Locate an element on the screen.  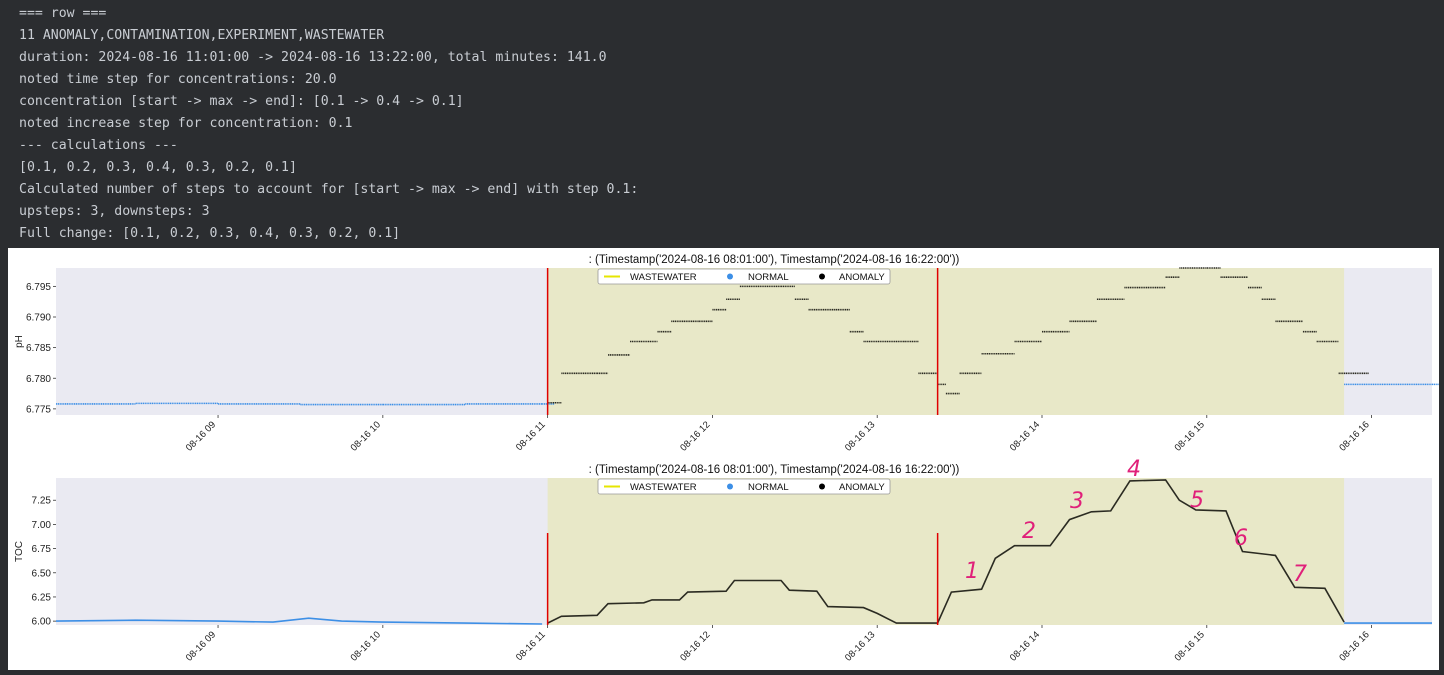
y-tick-label: 6.75 is located at coordinates (42, 549).